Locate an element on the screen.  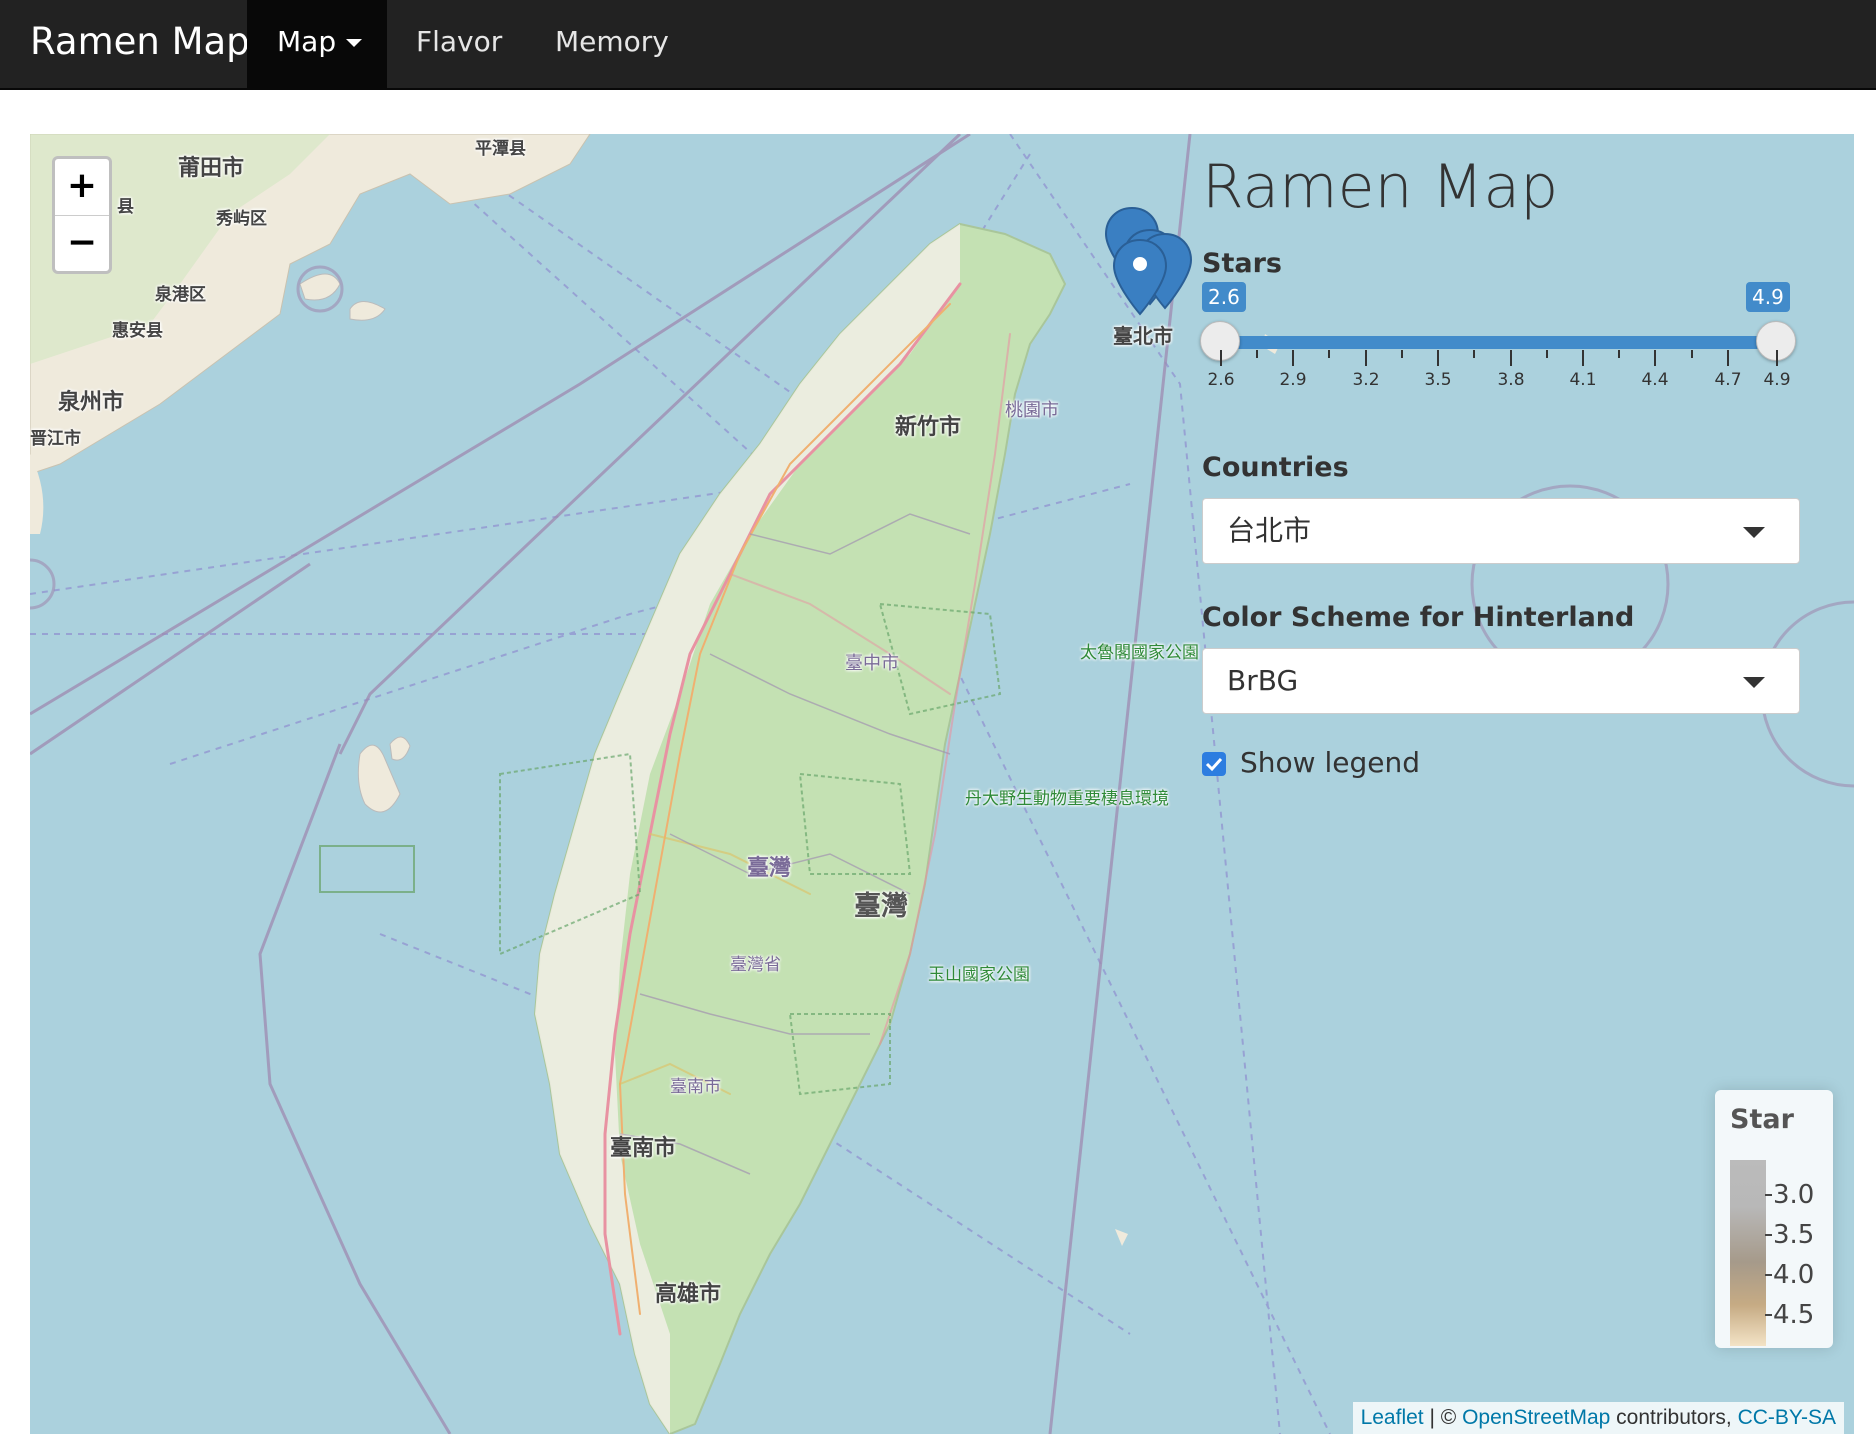
map-label-tainan: 臺南市 is located at coordinates (643, 1148).